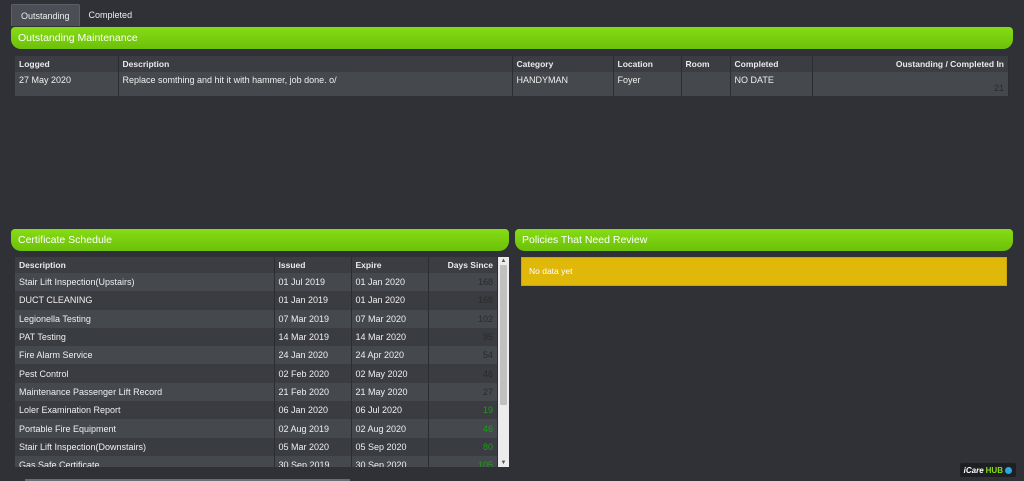  What do you see at coordinates (647, 64) in the screenshot?
I see `col-location: Location` at bounding box center [647, 64].